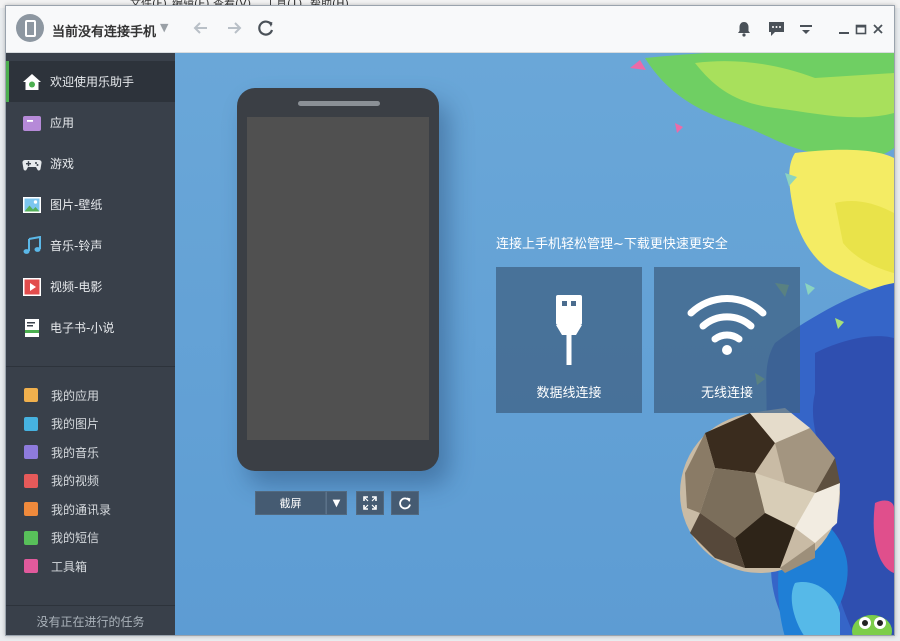 This screenshot has width=900, height=641. What do you see at coordinates (32, 286) in the screenshot?
I see `video-icon` at bounding box center [32, 286].